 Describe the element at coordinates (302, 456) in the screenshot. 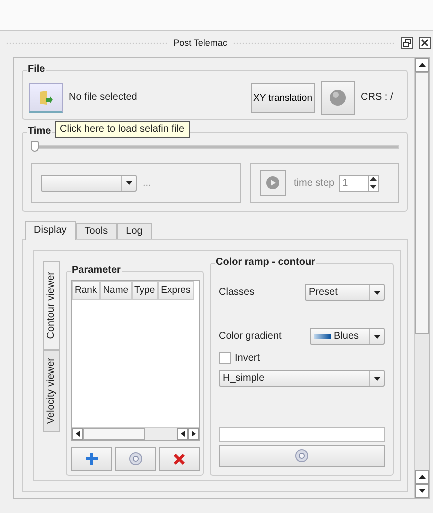

I see `apply-button` at that location.